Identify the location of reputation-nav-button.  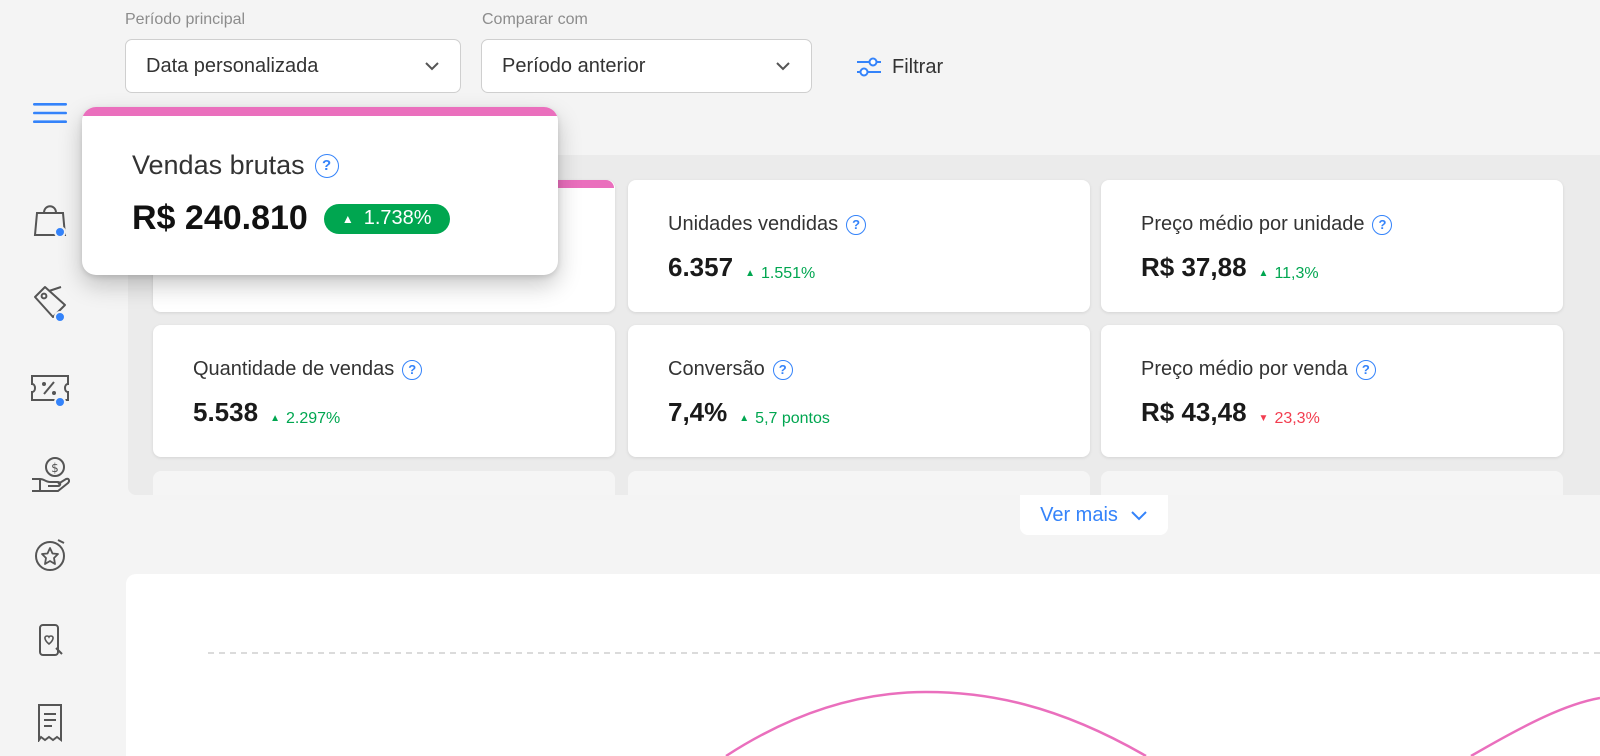
(50, 555).